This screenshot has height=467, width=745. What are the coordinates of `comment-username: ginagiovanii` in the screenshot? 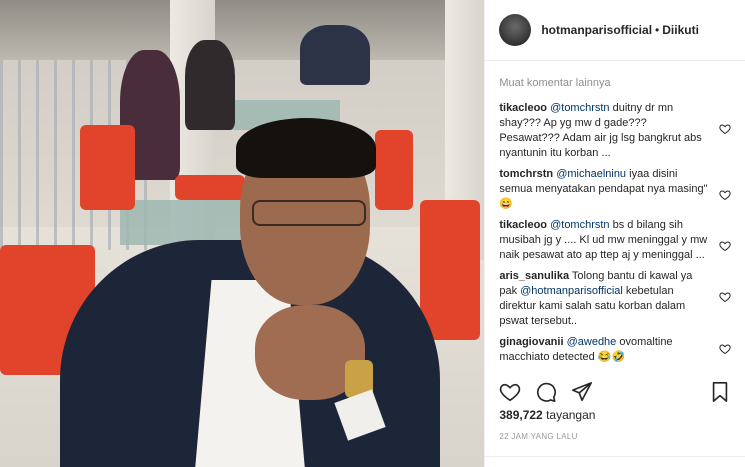 It's located at (531, 342).